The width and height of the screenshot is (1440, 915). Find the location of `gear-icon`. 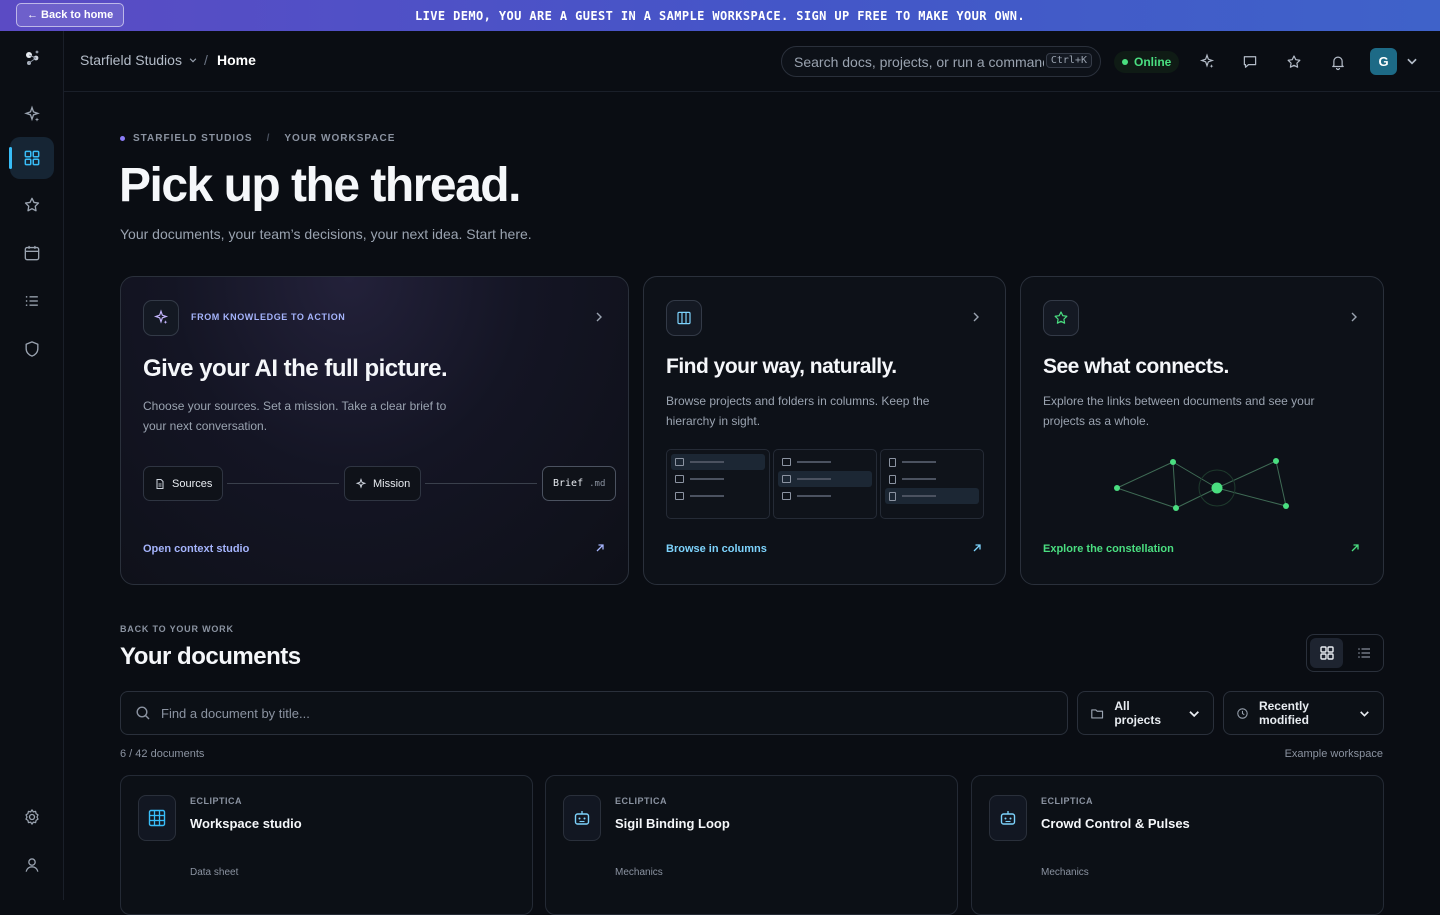

gear-icon is located at coordinates (32, 817).